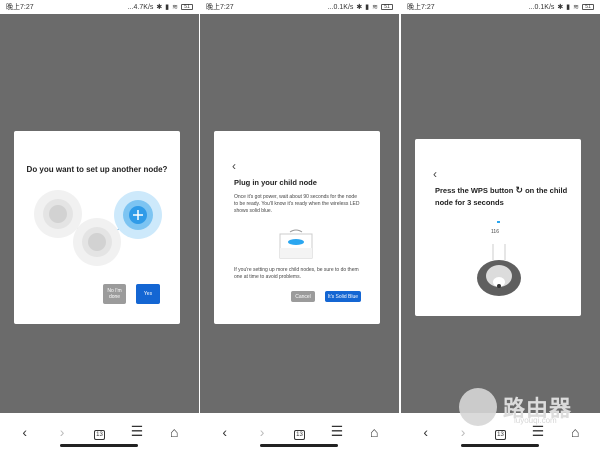 The height and width of the screenshot is (450, 600). What do you see at coordinates (495, 232) in the screenshot?
I see `countdown-counter: 116` at bounding box center [495, 232].